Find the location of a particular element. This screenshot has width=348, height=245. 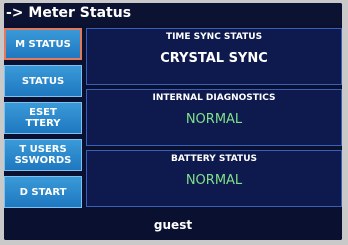

nav-button-set-user-passwords: T USERS SSWORDS is located at coordinates (43, 155).